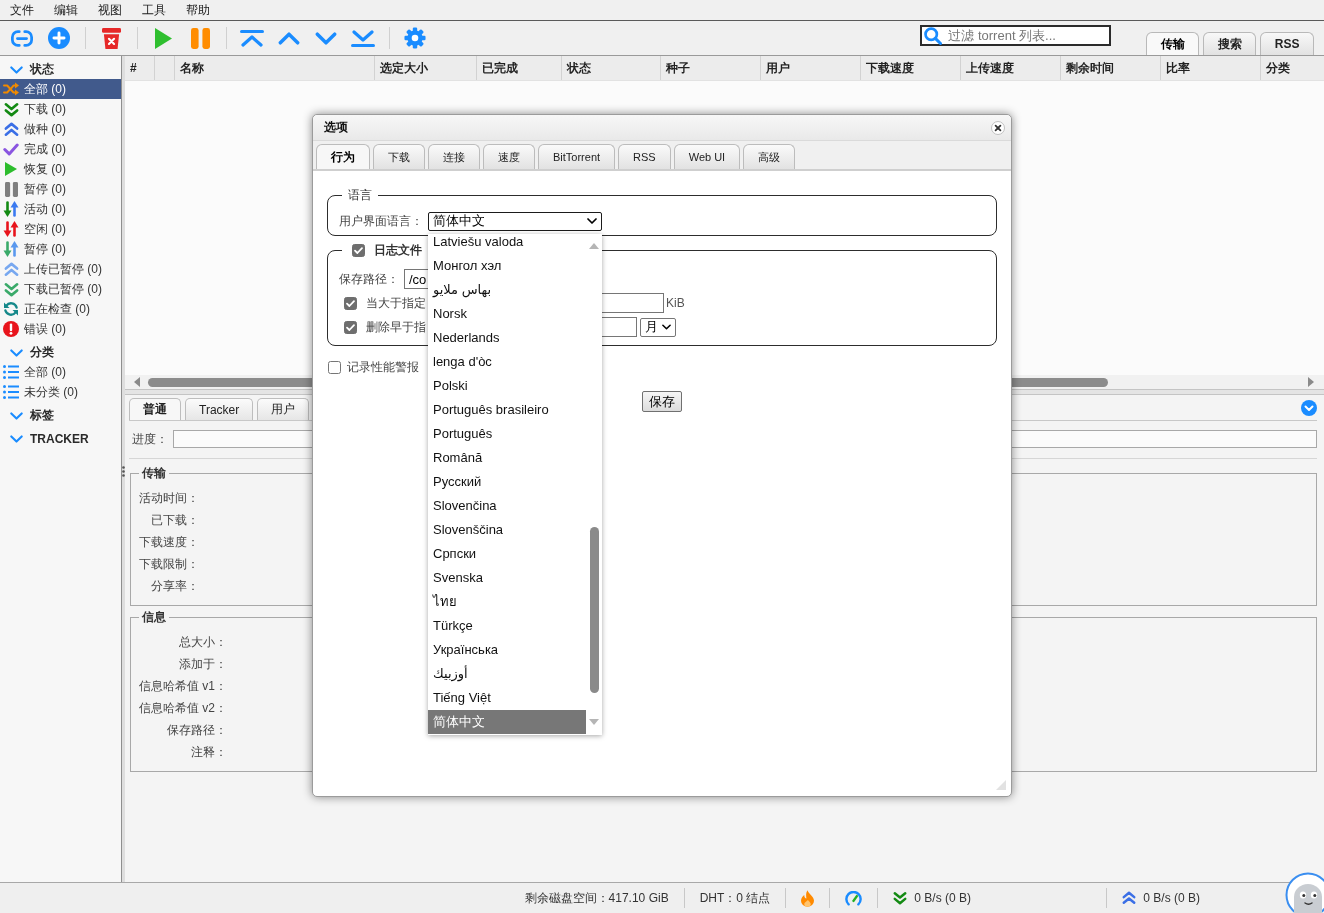 The width and height of the screenshot is (1324, 913). What do you see at coordinates (60, 109) in the screenshot?
I see `sidebar-item: 下载 (0)` at bounding box center [60, 109].